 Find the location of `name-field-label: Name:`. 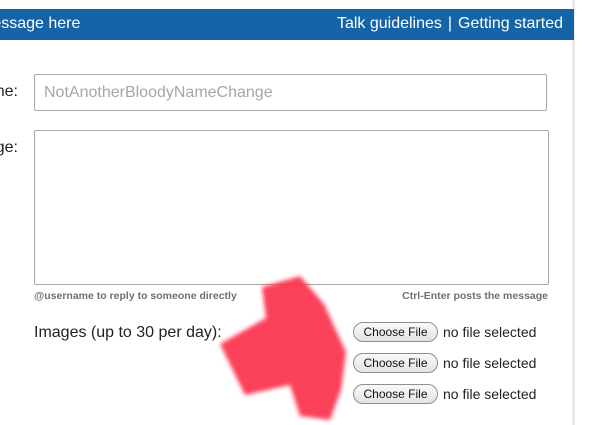

name-field-label: Name: is located at coordinates (9, 91).